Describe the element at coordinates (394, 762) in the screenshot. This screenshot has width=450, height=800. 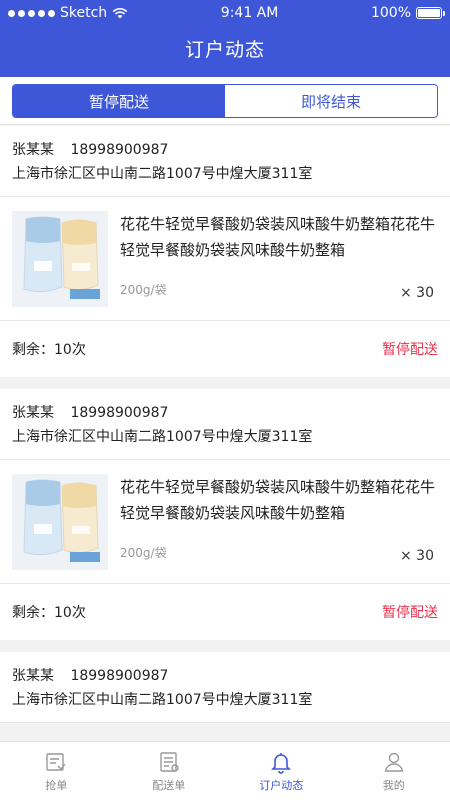
I see `person-icon` at that location.